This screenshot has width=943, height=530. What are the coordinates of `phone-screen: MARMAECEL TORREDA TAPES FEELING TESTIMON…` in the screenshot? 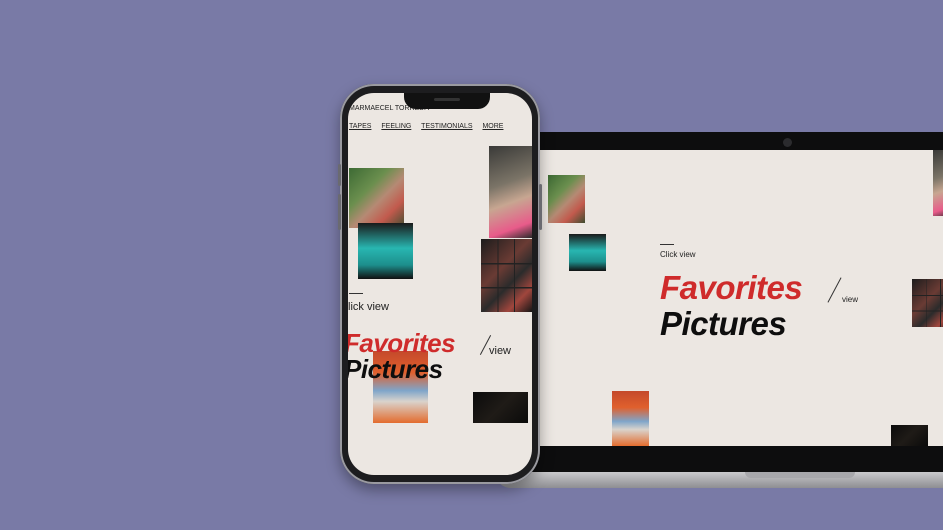 It's located at (440, 284).